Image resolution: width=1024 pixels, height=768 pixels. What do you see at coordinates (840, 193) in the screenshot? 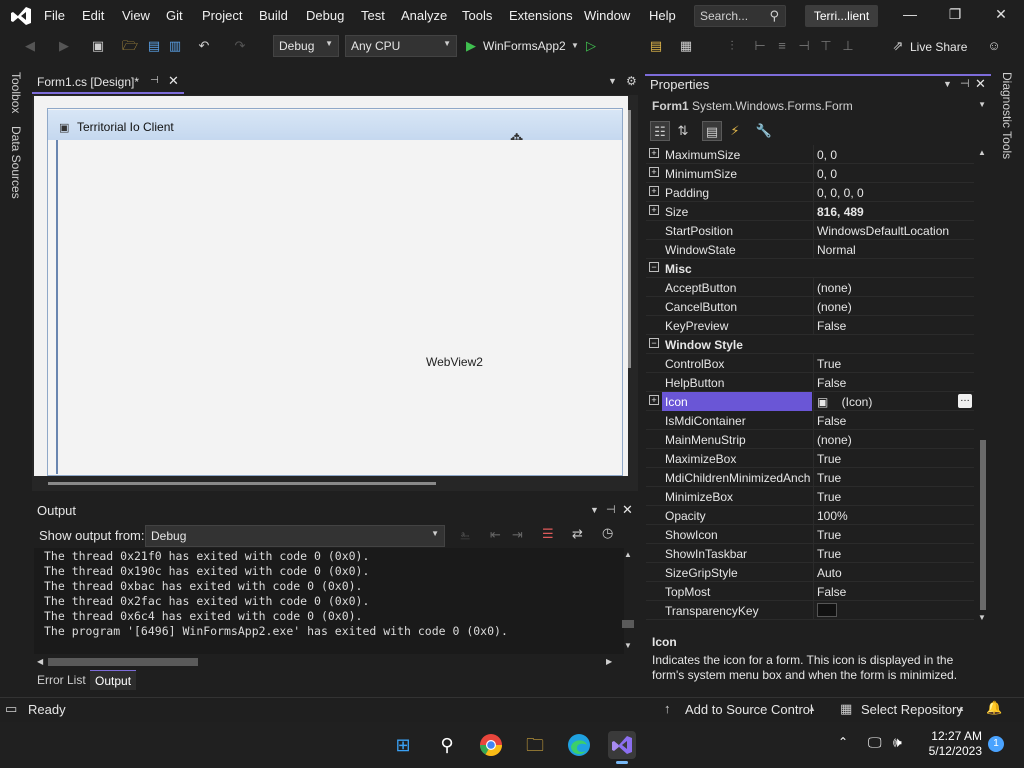
I see `property-value: 0, 0, 0, 0` at bounding box center [840, 193].